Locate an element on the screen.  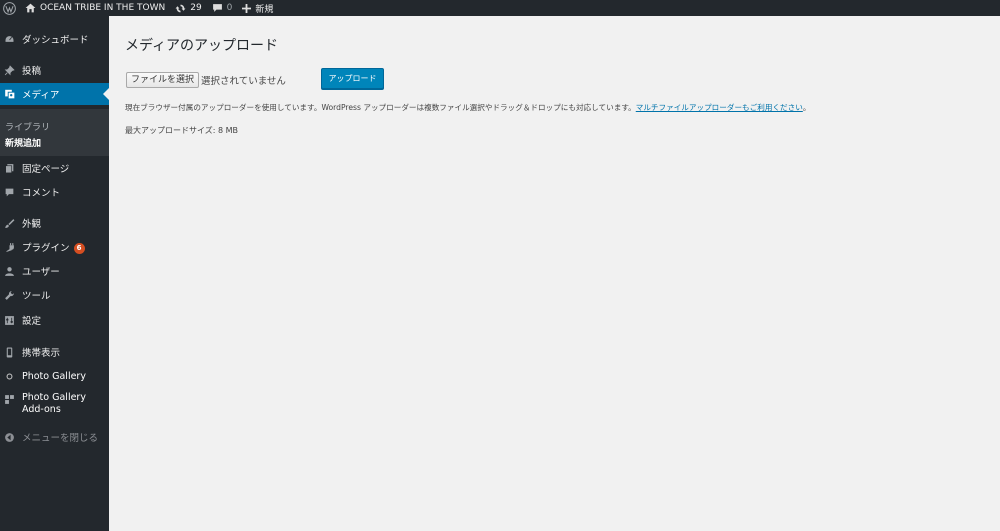
collapse-menu-button: メニューを閉じる is located at coordinates (54, 437).